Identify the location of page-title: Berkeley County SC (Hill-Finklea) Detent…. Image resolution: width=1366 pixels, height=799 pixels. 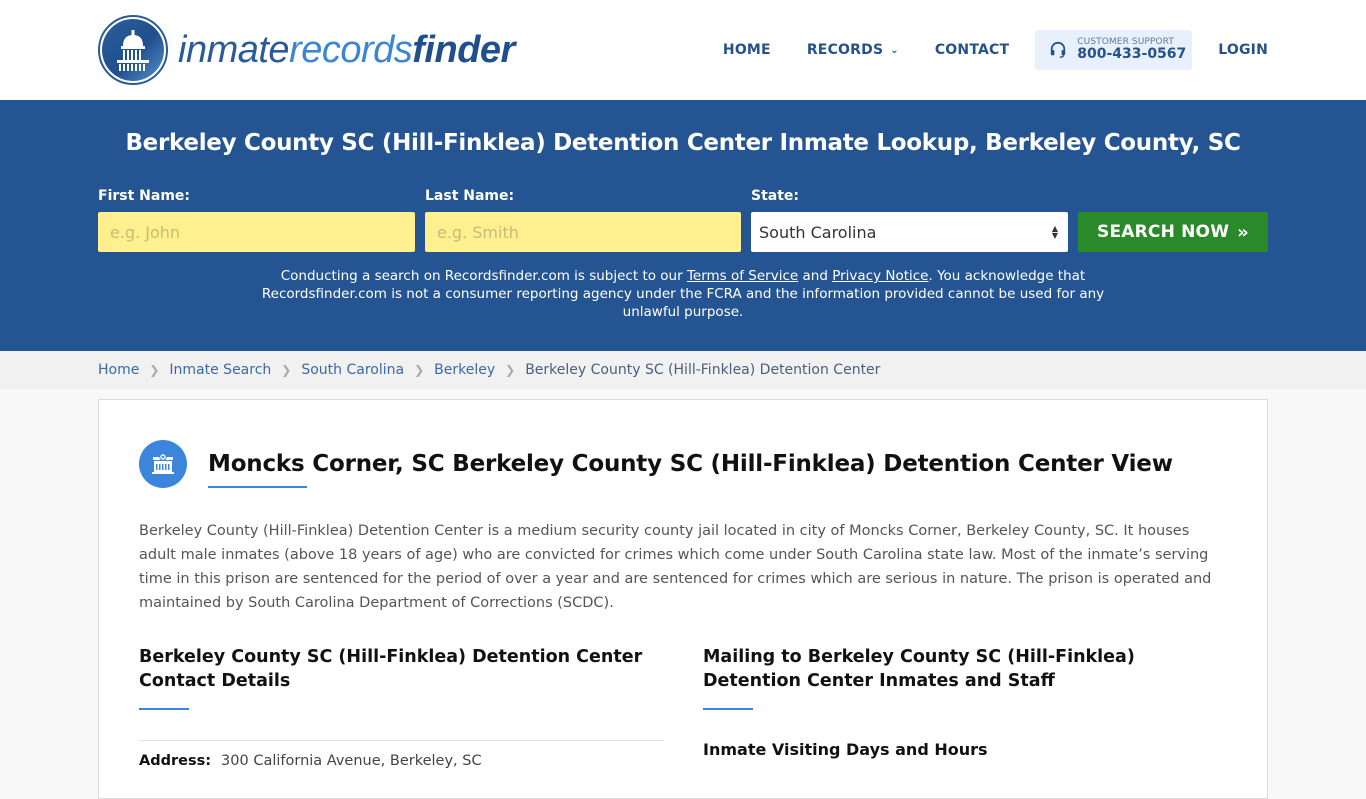
(683, 143).